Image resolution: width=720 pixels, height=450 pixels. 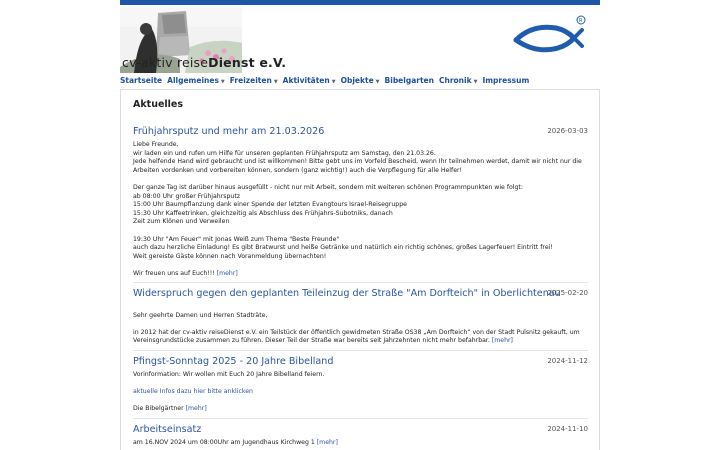 I want to click on site-logo: cv-aktiv reiseDienst e.V., so click(x=203, y=40).